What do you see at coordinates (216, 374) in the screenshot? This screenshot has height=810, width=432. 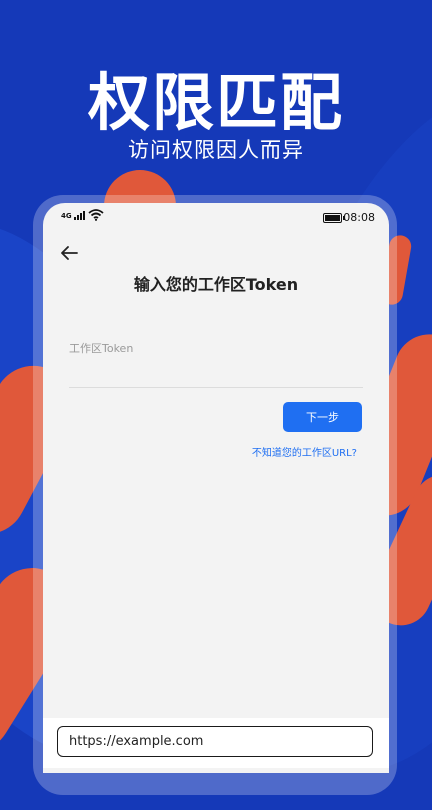 I see `token-input` at bounding box center [216, 374].